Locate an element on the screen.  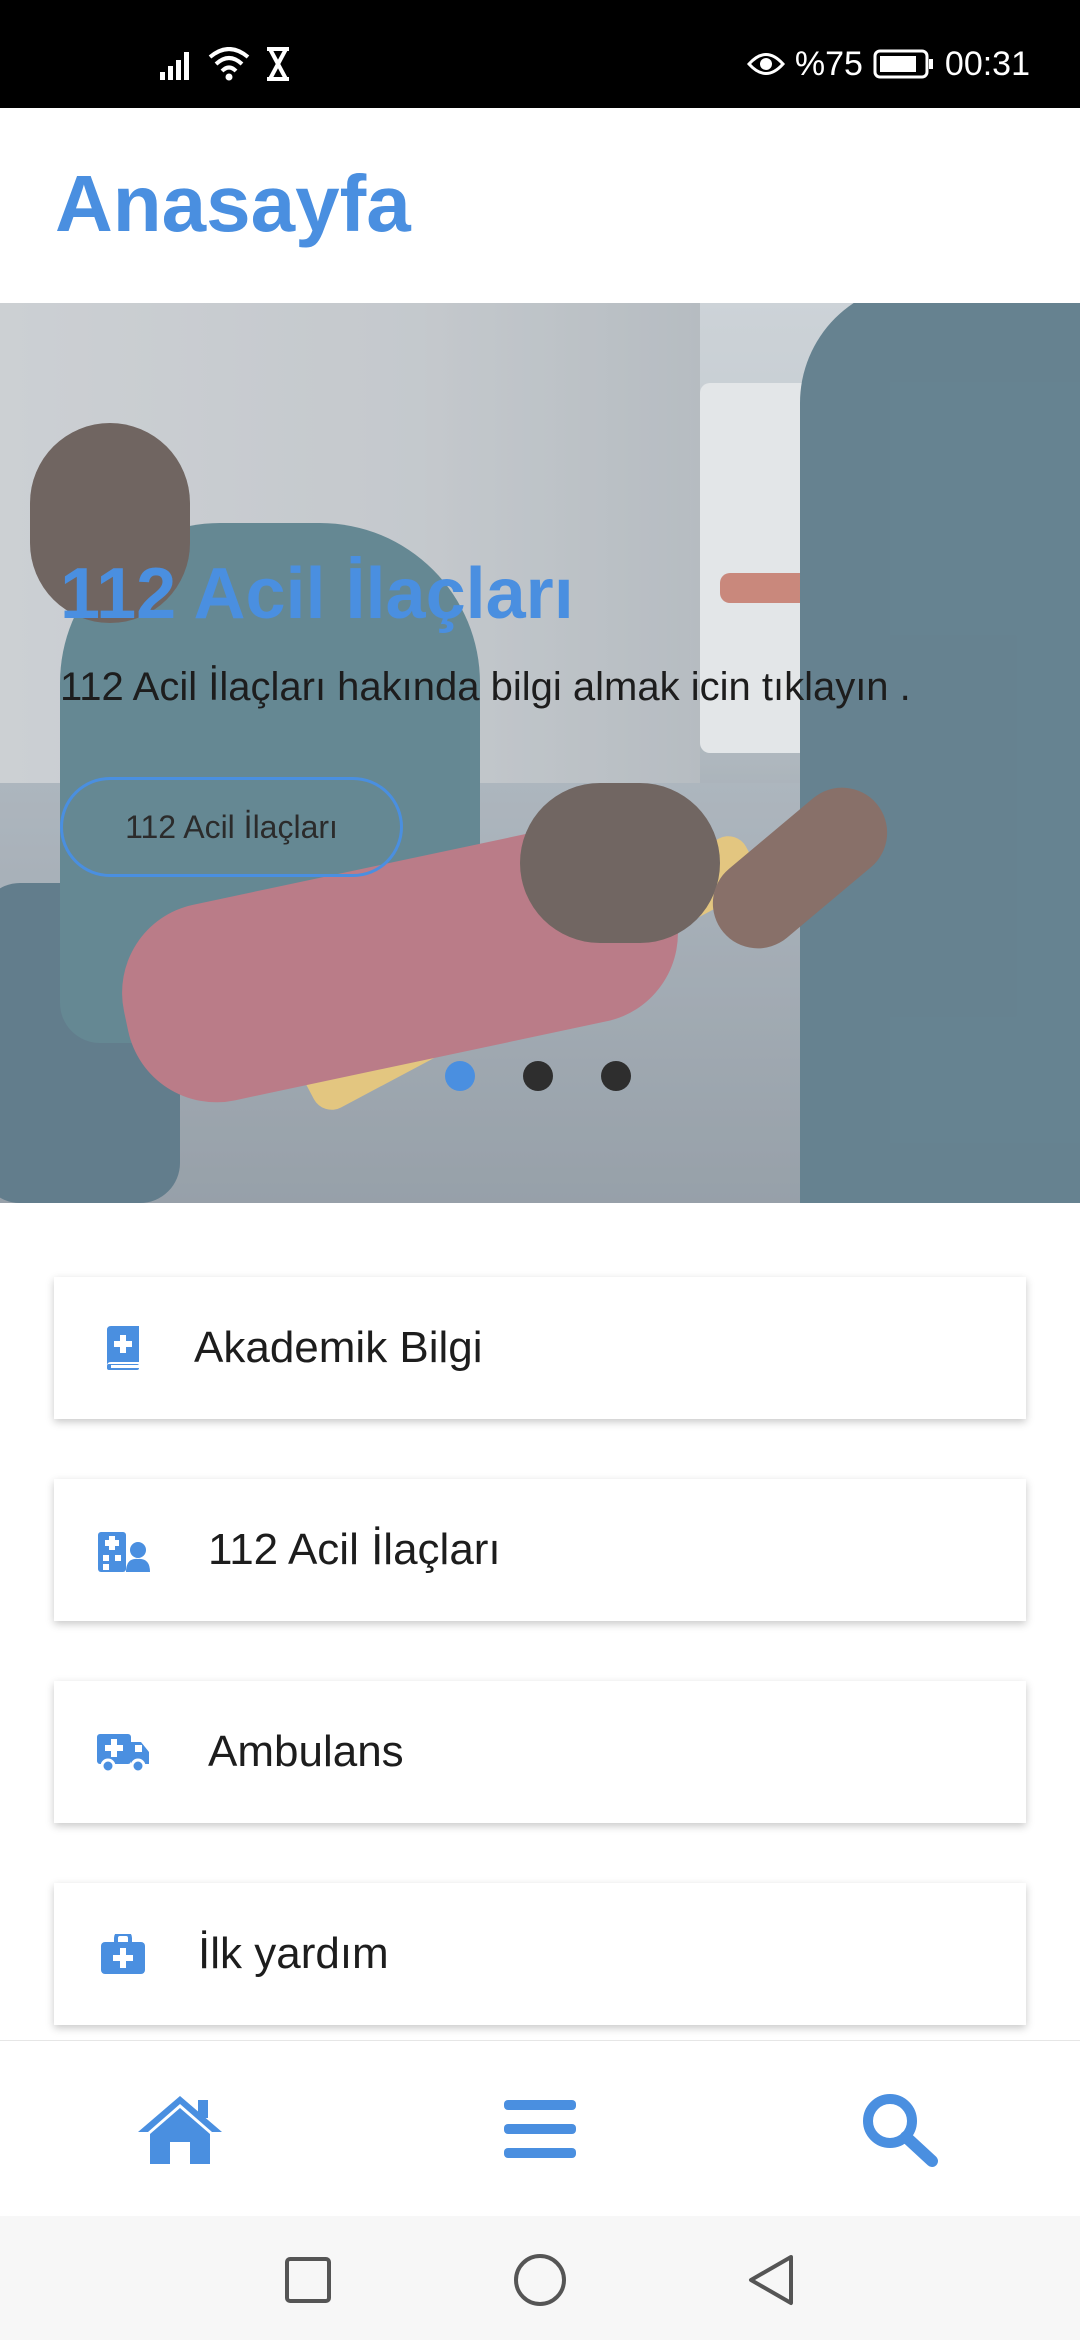
nav-home-button is located at coordinates (180, 2129).